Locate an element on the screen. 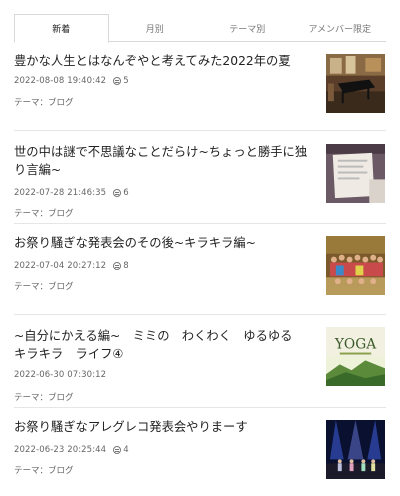  entry-thumbnail-group is located at coordinates (355, 265).